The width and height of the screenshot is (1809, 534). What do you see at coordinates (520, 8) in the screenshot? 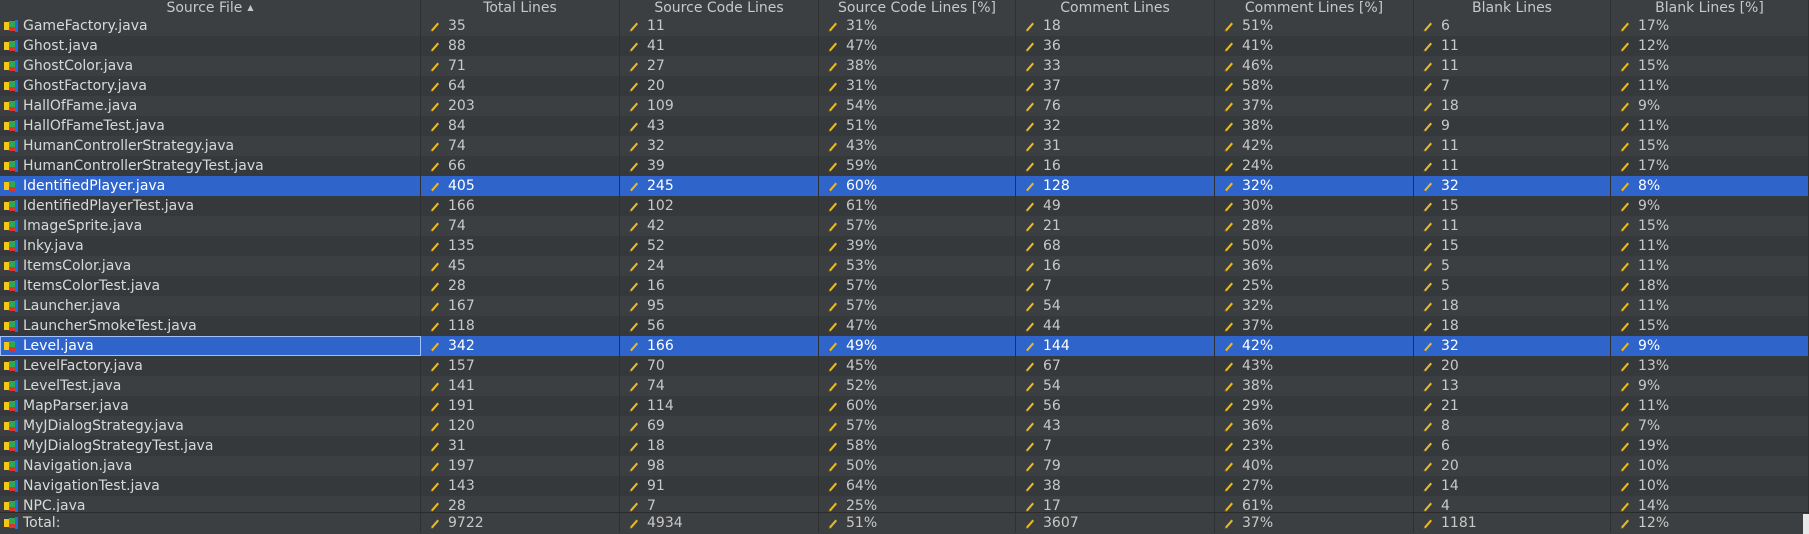
I see `column-header-total-lines: Total Lines` at bounding box center [520, 8].